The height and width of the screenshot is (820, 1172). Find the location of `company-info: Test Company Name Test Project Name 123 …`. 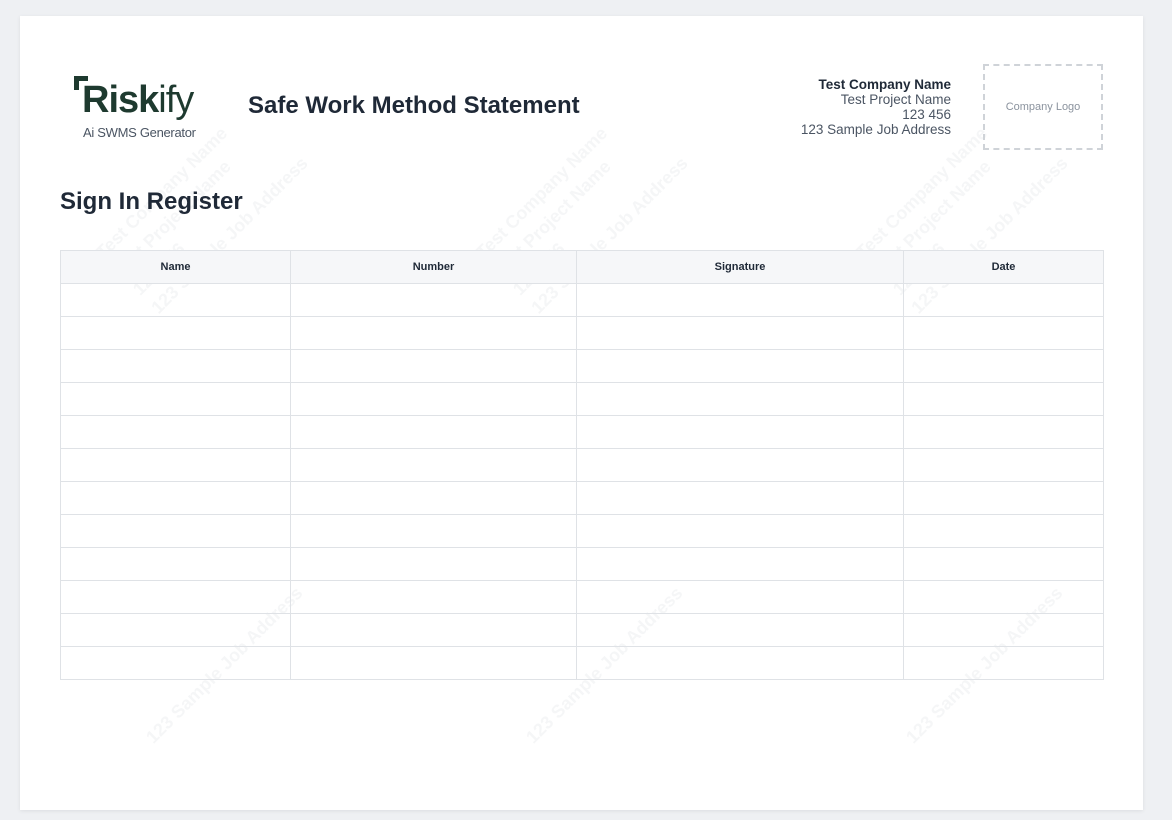

company-info: Test Company Name Test Project Name 123 … is located at coordinates (876, 107).